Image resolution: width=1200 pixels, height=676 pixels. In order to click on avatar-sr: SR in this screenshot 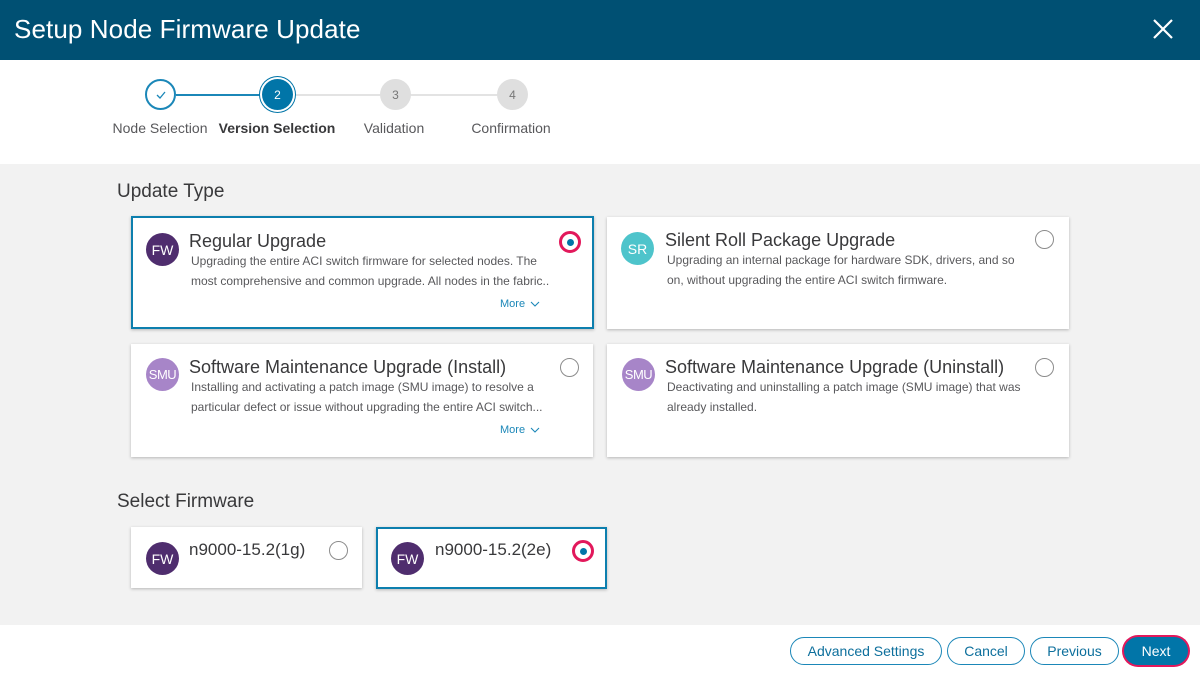, I will do `click(637, 248)`.